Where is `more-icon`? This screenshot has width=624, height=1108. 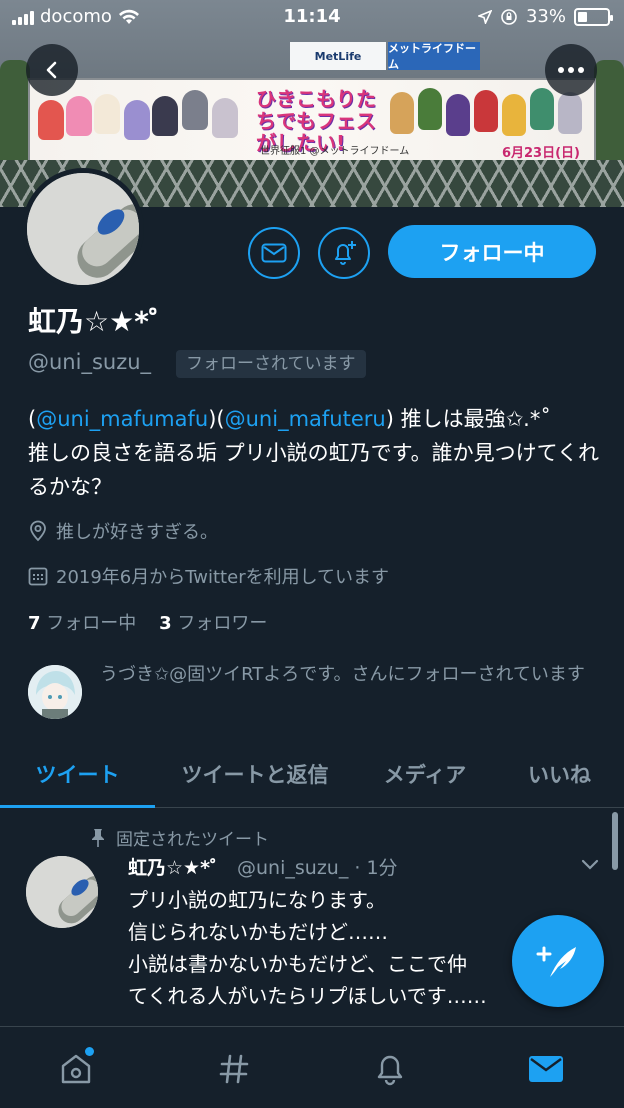 more-icon is located at coordinates (571, 70).